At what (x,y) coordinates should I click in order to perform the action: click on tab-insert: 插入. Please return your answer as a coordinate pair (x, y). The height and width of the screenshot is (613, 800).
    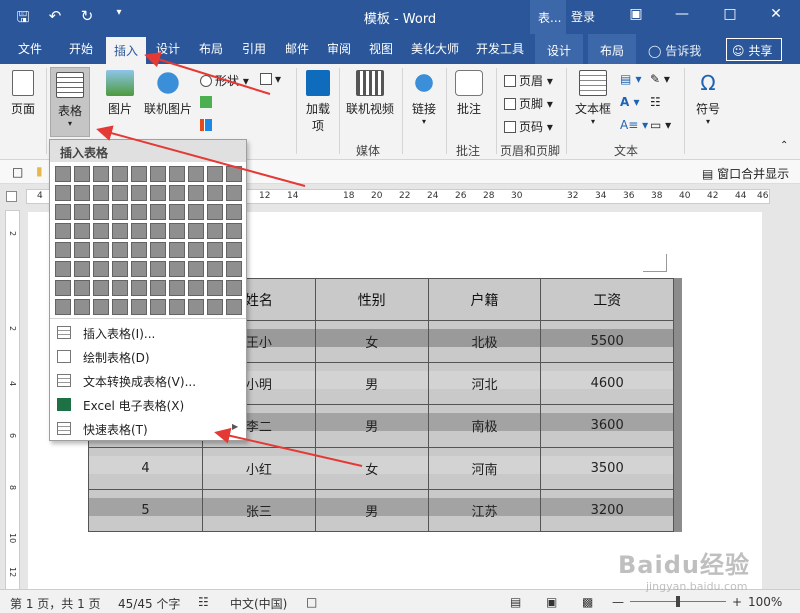
    Looking at the image, I should click on (126, 50).